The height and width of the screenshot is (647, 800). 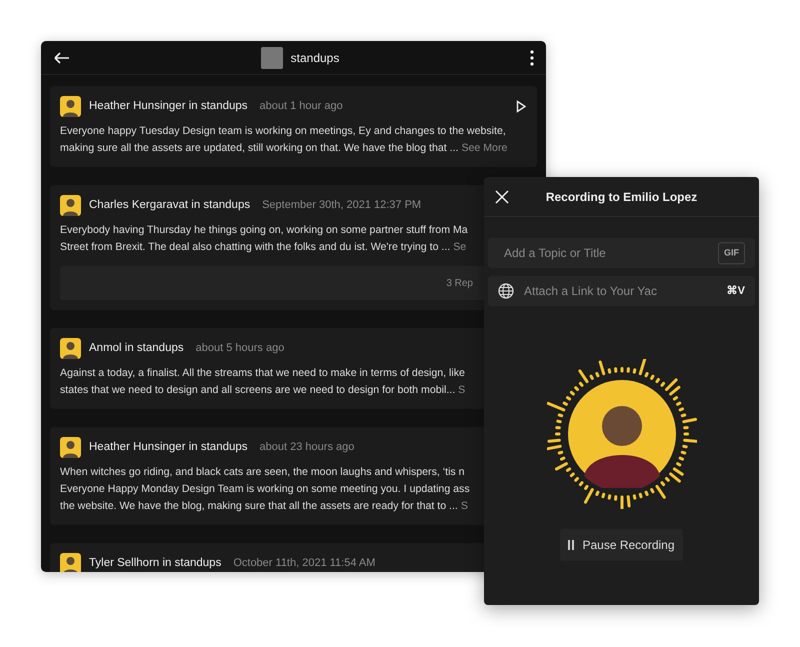 I want to click on channel-title: standups, so click(x=315, y=58).